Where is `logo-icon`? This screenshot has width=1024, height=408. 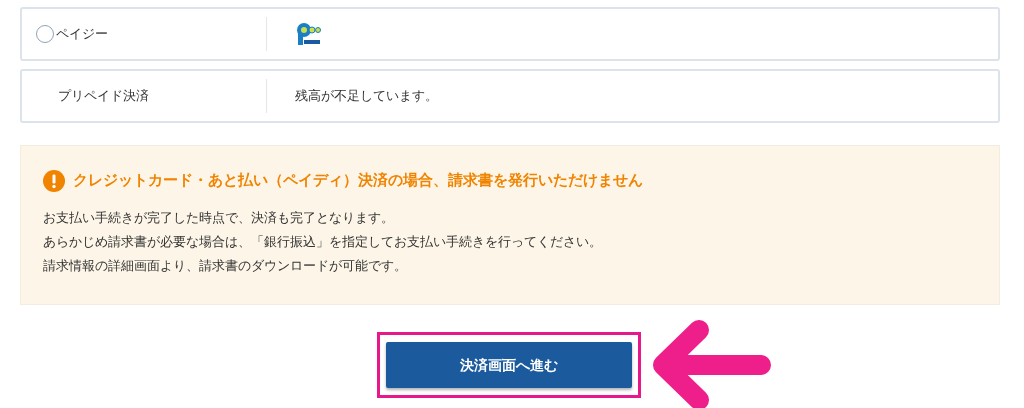
logo-icon is located at coordinates (308, 34).